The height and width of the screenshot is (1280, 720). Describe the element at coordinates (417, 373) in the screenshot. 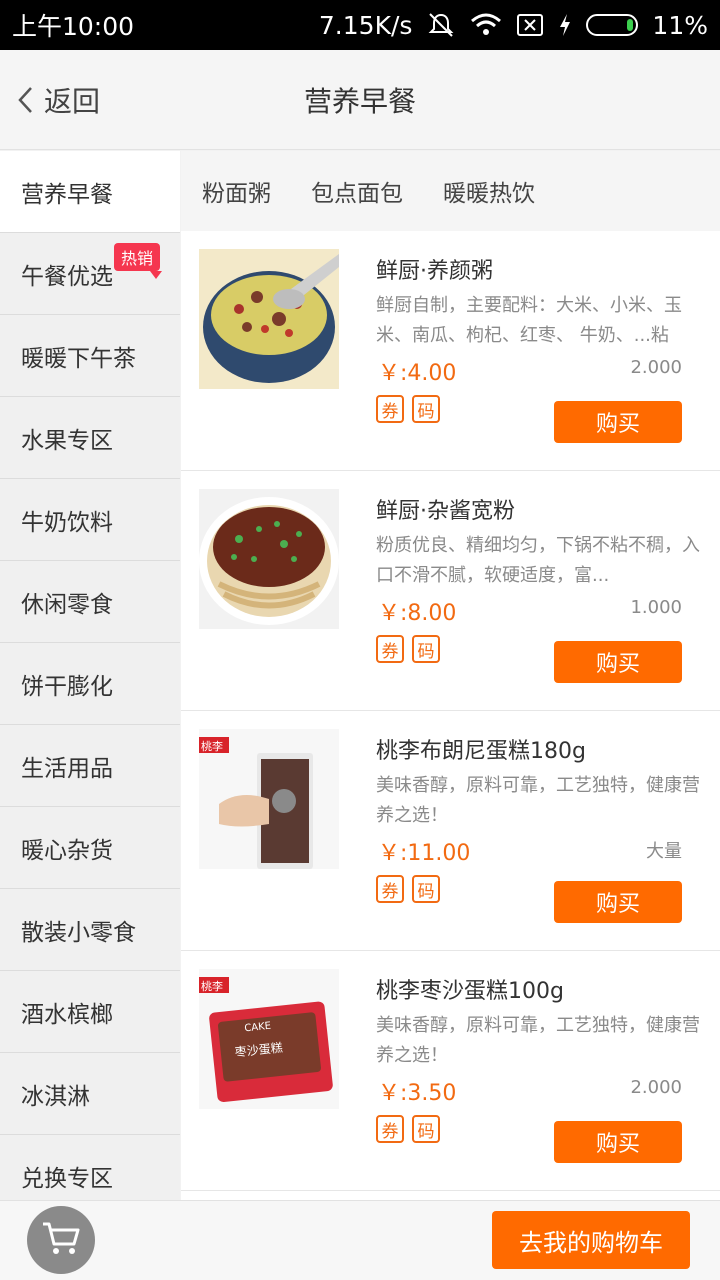

I see `product-price: ￥:4.00` at that location.